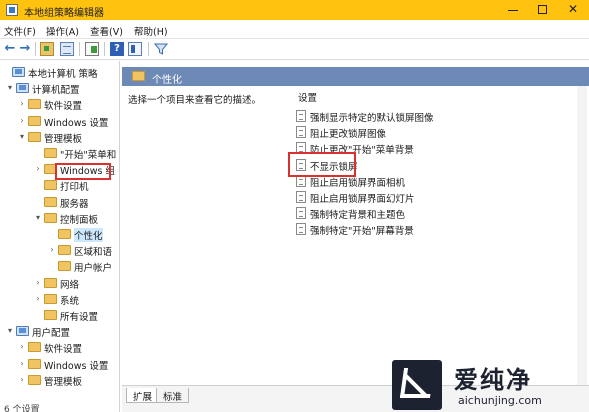 Image resolution: width=589 pixels, height=412 pixels. What do you see at coordinates (294, 10) in the screenshot?
I see `title-bar: 本地组策略编辑器 ✕` at bounding box center [294, 10].